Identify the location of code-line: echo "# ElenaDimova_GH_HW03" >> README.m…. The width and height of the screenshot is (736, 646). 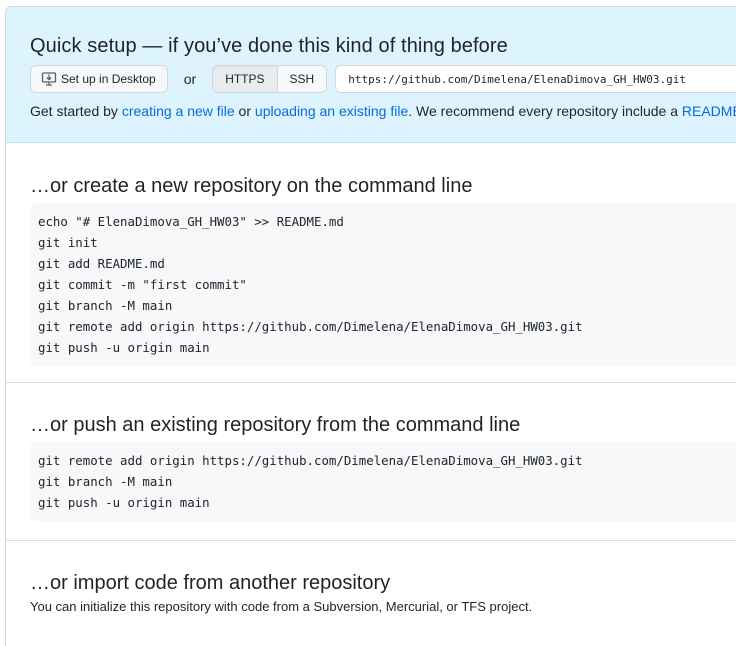
(191, 221).